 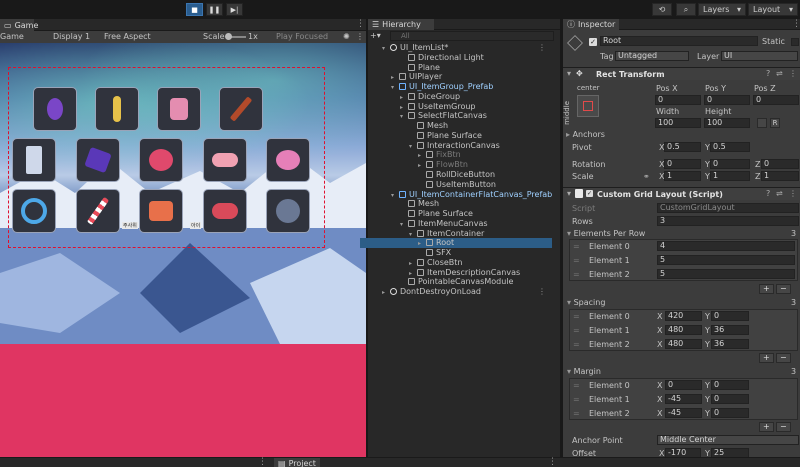 I want to click on hierarchy-item: ▸ FlowBtn, so click(x=456, y=165).